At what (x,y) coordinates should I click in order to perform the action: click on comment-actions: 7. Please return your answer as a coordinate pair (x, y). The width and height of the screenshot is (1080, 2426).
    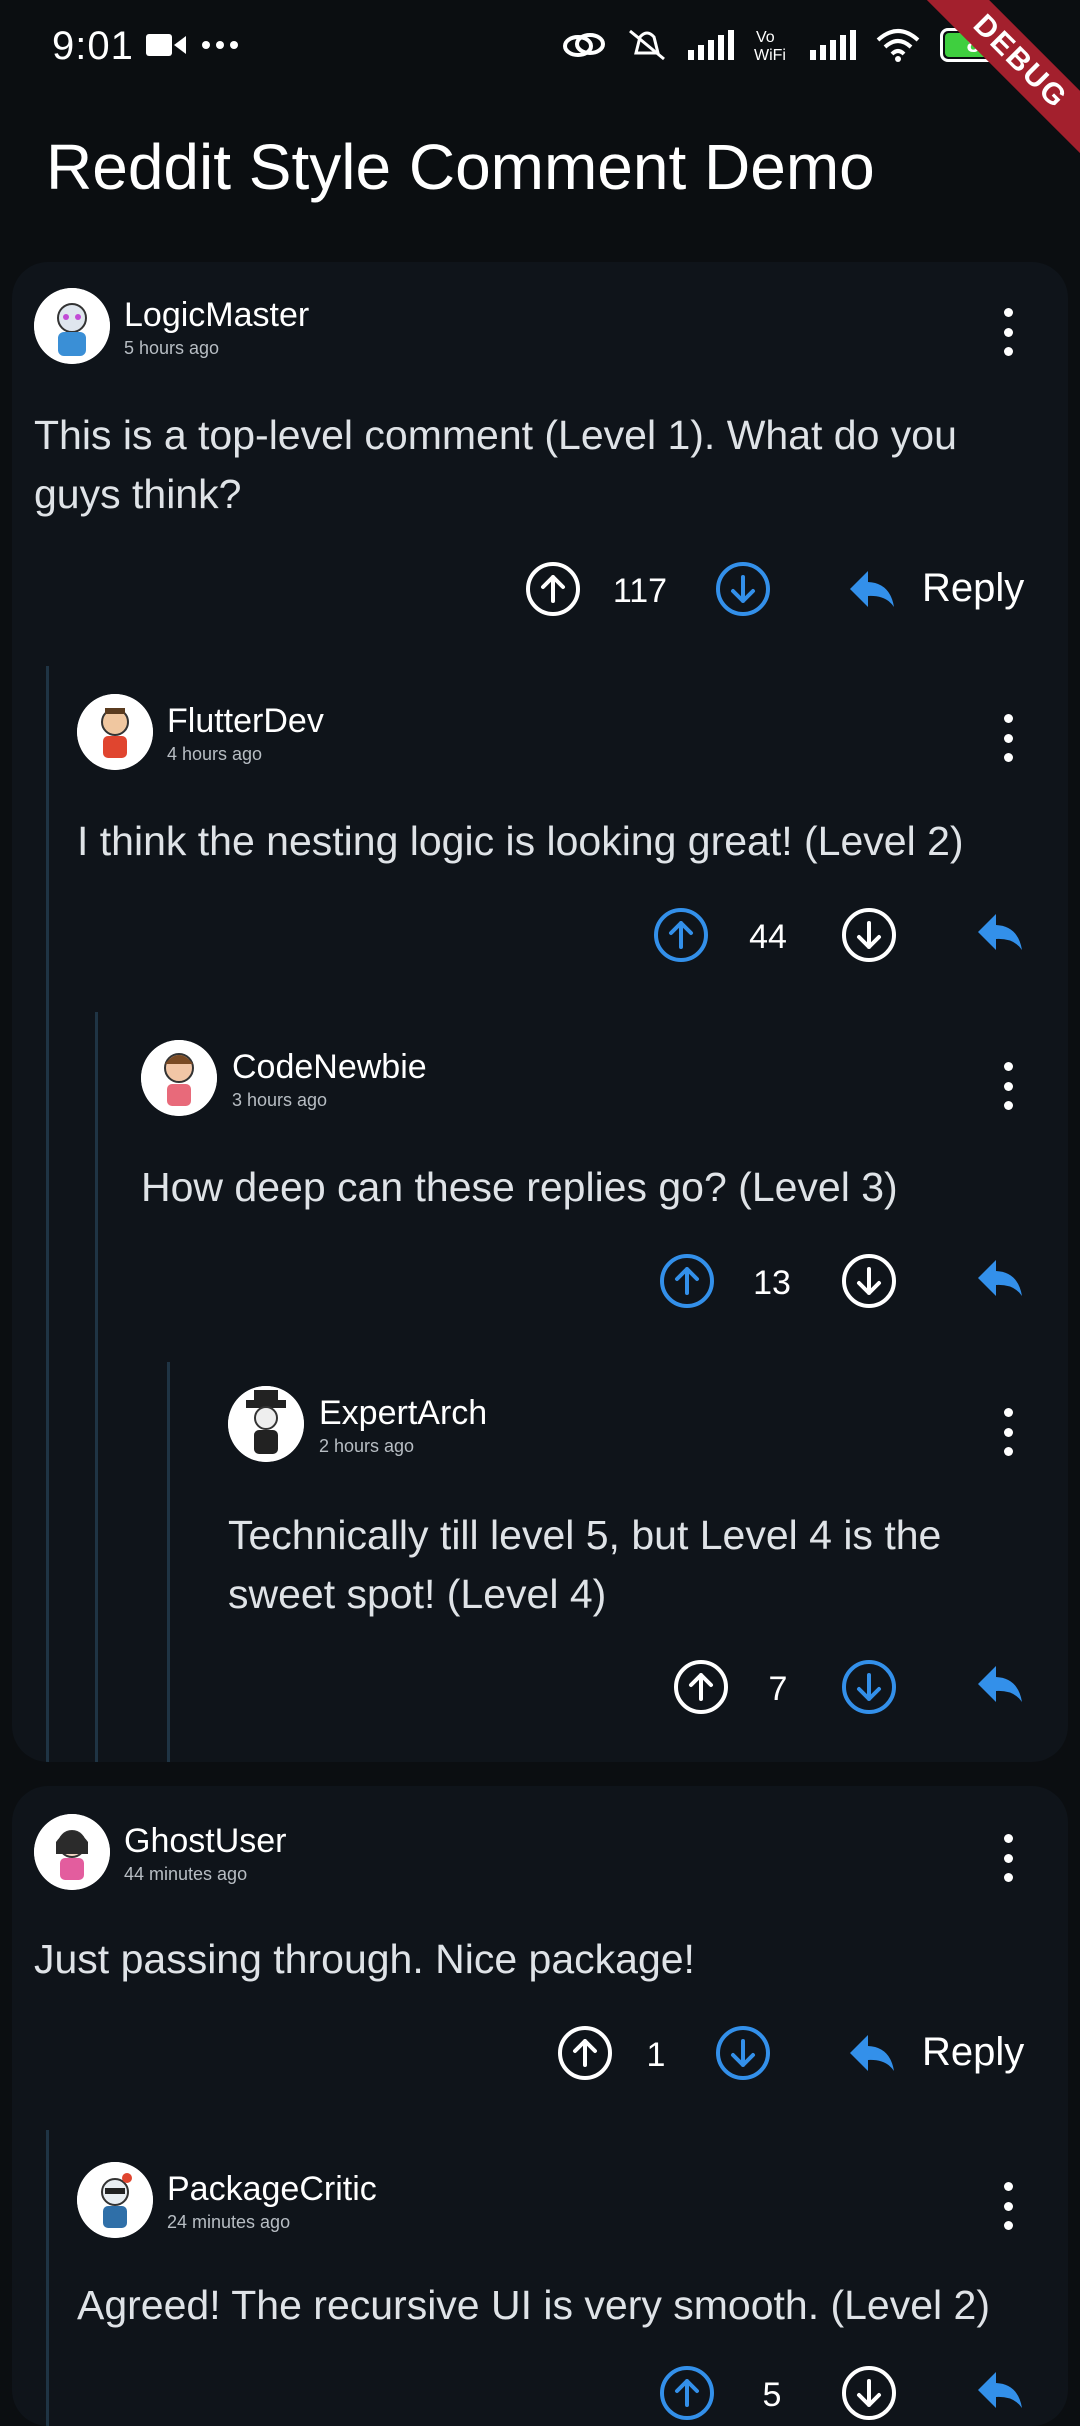
    Looking at the image, I should click on (540, 1692).